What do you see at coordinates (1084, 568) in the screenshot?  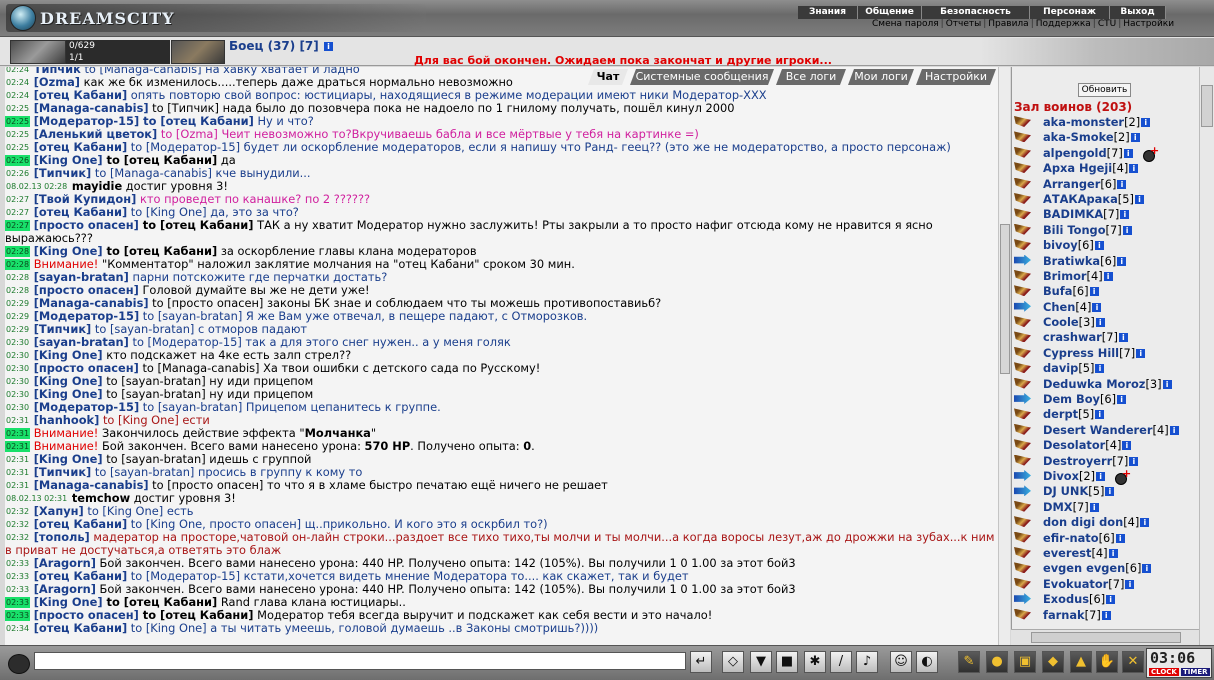 I see `user-name: evgen evgen` at bounding box center [1084, 568].